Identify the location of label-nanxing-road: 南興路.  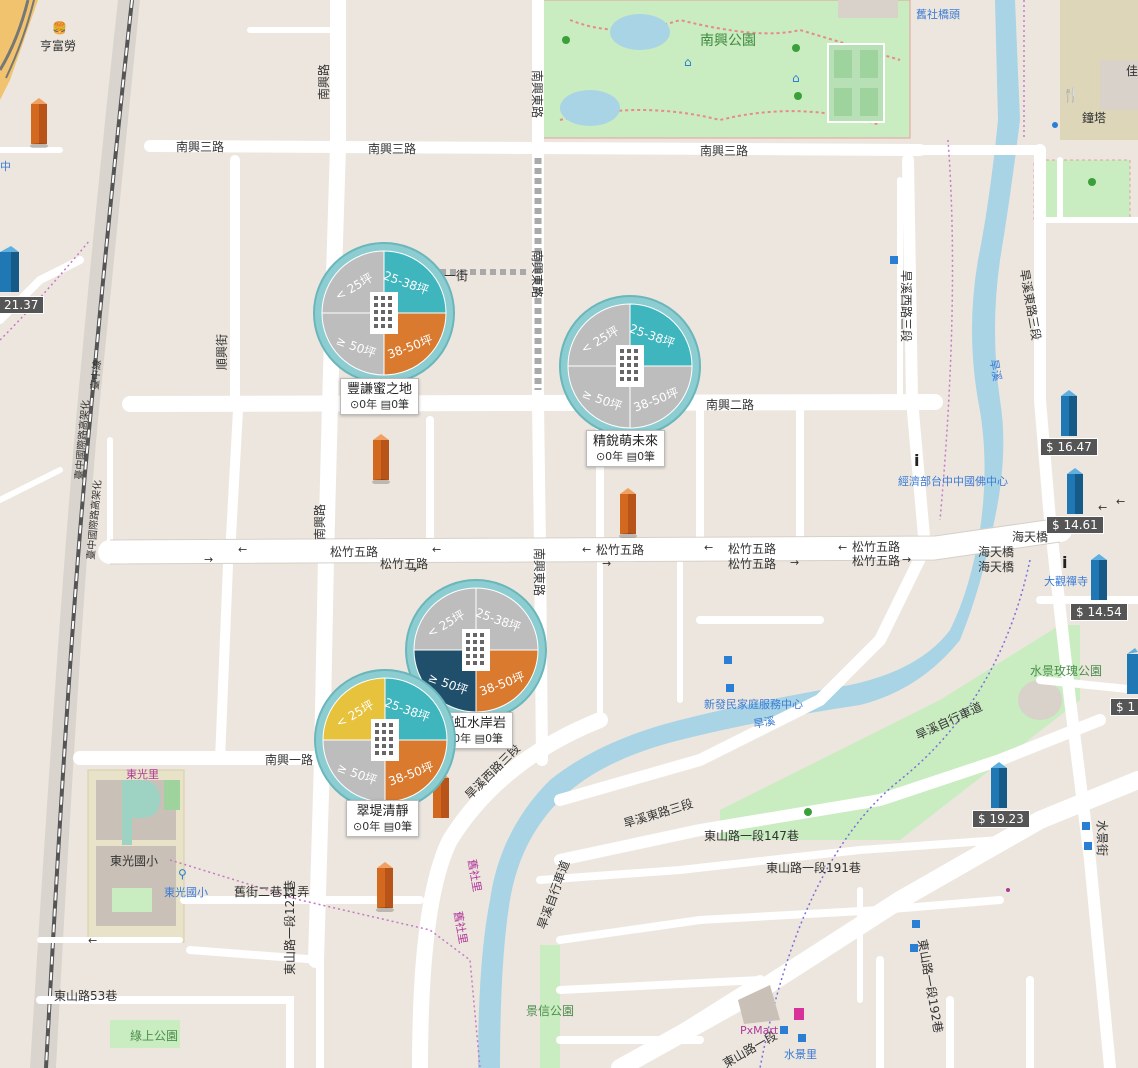
(323, 82).